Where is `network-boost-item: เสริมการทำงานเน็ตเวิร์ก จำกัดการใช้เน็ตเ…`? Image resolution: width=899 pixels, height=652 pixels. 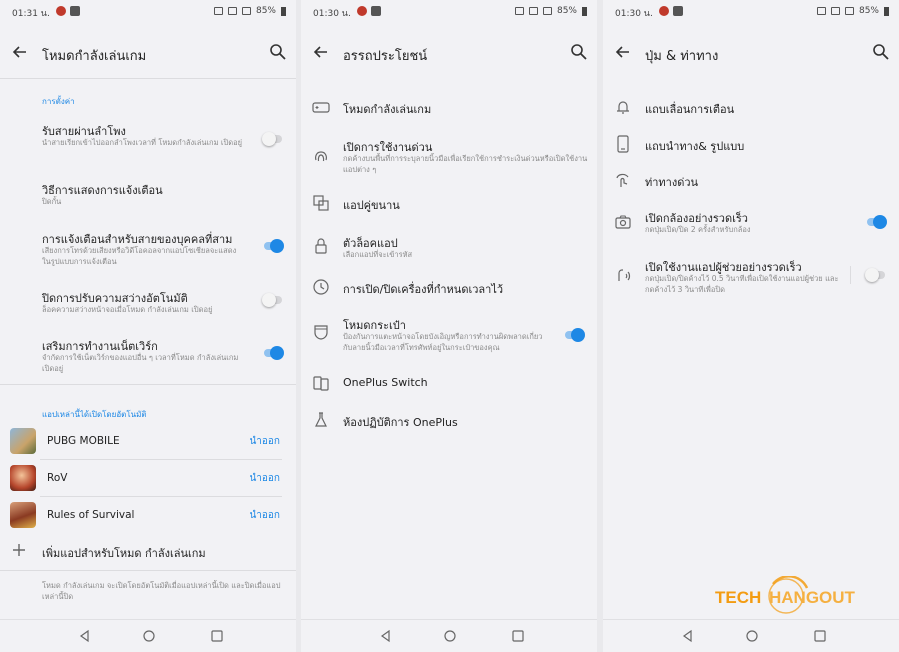
network-boost-item: เสริมการทำงานเน็ตเวิร์ก จำกัดการใช้เน็ตเ… is located at coordinates (148, 357).